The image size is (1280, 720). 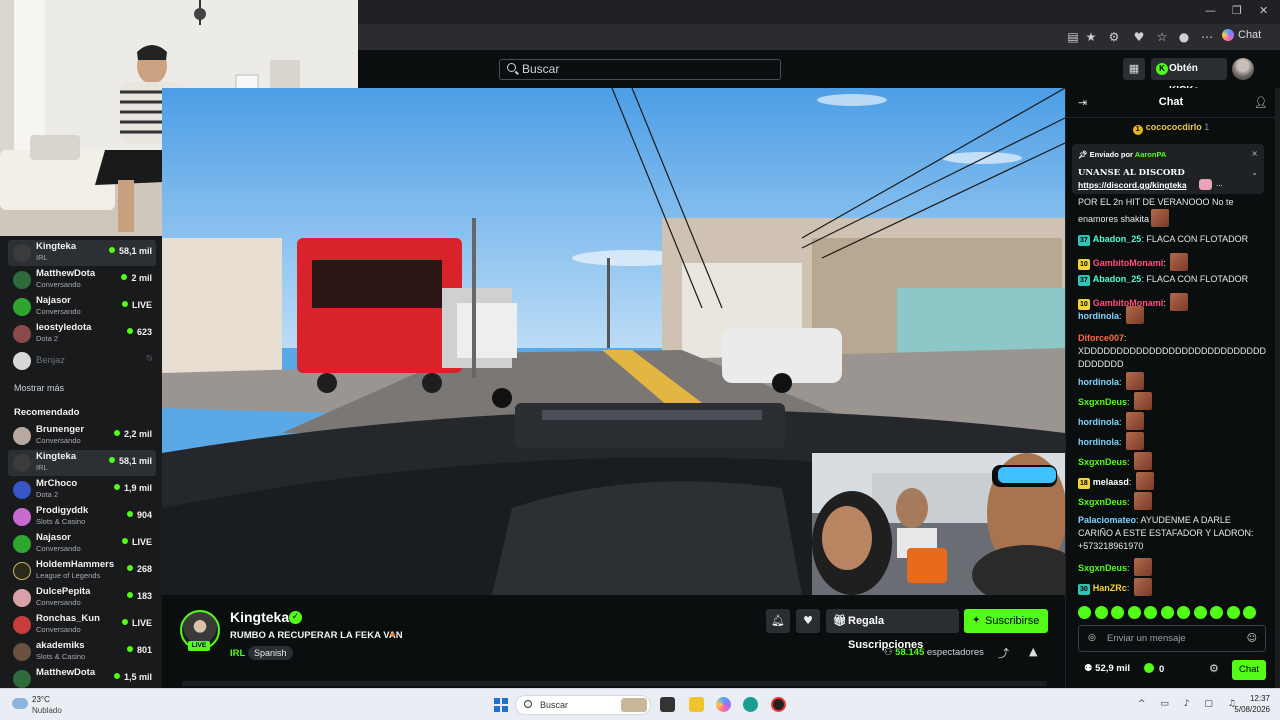 What do you see at coordinates (1277, 388) in the screenshot?
I see `window-scrollbar` at bounding box center [1277, 388].